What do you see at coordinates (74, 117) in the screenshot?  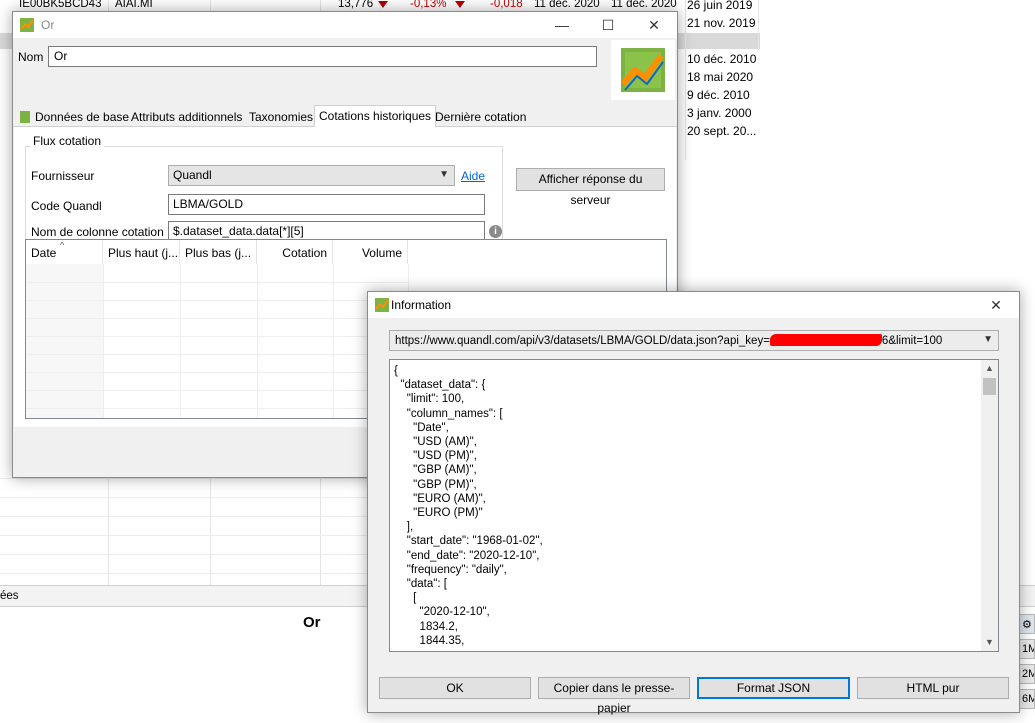 I see `tab-donnees-de-base: Données de base` at bounding box center [74, 117].